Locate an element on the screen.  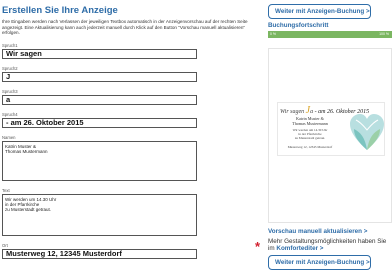
namen-textarea: Katrin Muster & Thomas Mustermann is located at coordinates (99, 160).